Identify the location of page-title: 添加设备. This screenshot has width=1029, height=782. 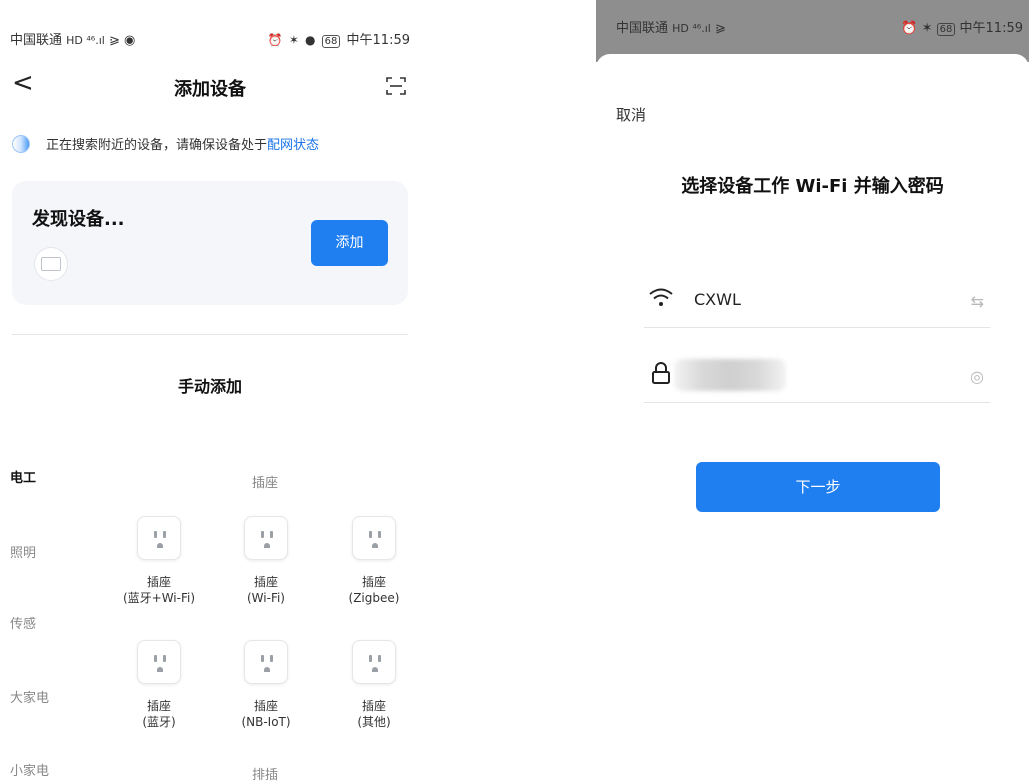
(210, 89).